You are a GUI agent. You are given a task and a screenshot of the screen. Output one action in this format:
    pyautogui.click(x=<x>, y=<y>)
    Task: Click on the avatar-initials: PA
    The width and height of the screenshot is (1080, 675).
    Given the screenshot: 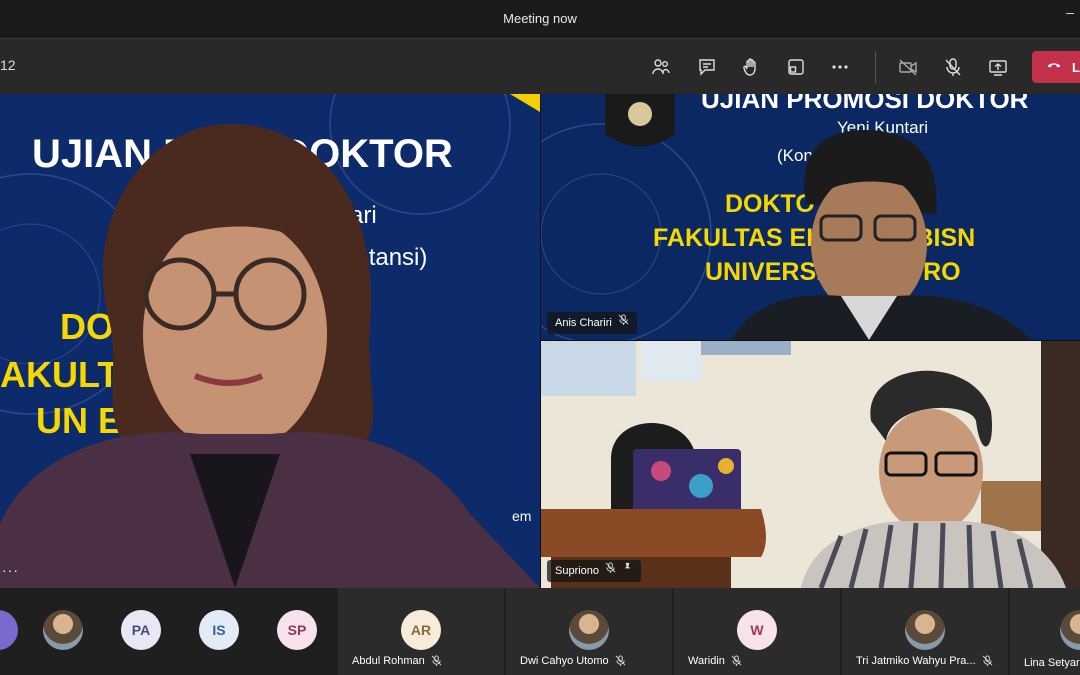 What is the action you would take?
    pyautogui.click(x=141, y=630)
    